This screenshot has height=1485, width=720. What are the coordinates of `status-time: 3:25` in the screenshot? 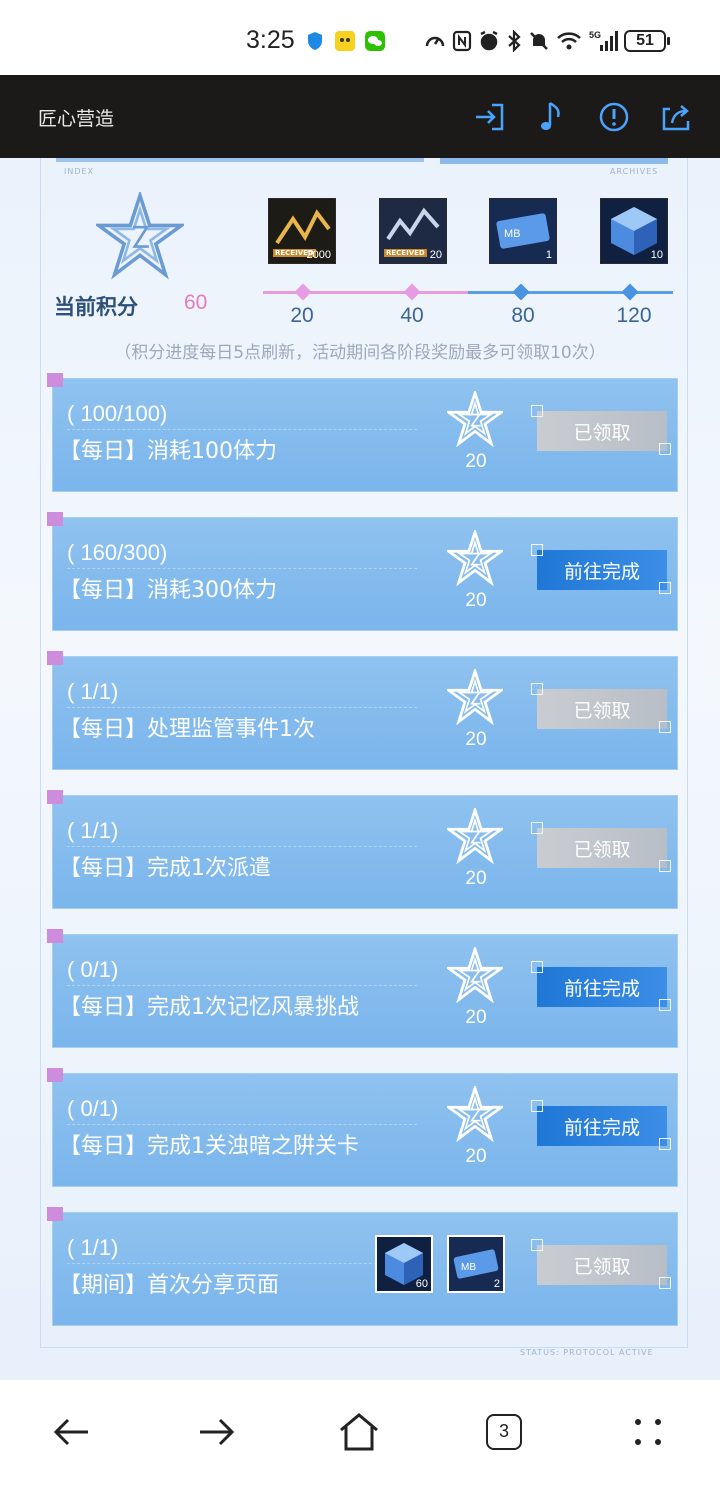 It's located at (270, 40).